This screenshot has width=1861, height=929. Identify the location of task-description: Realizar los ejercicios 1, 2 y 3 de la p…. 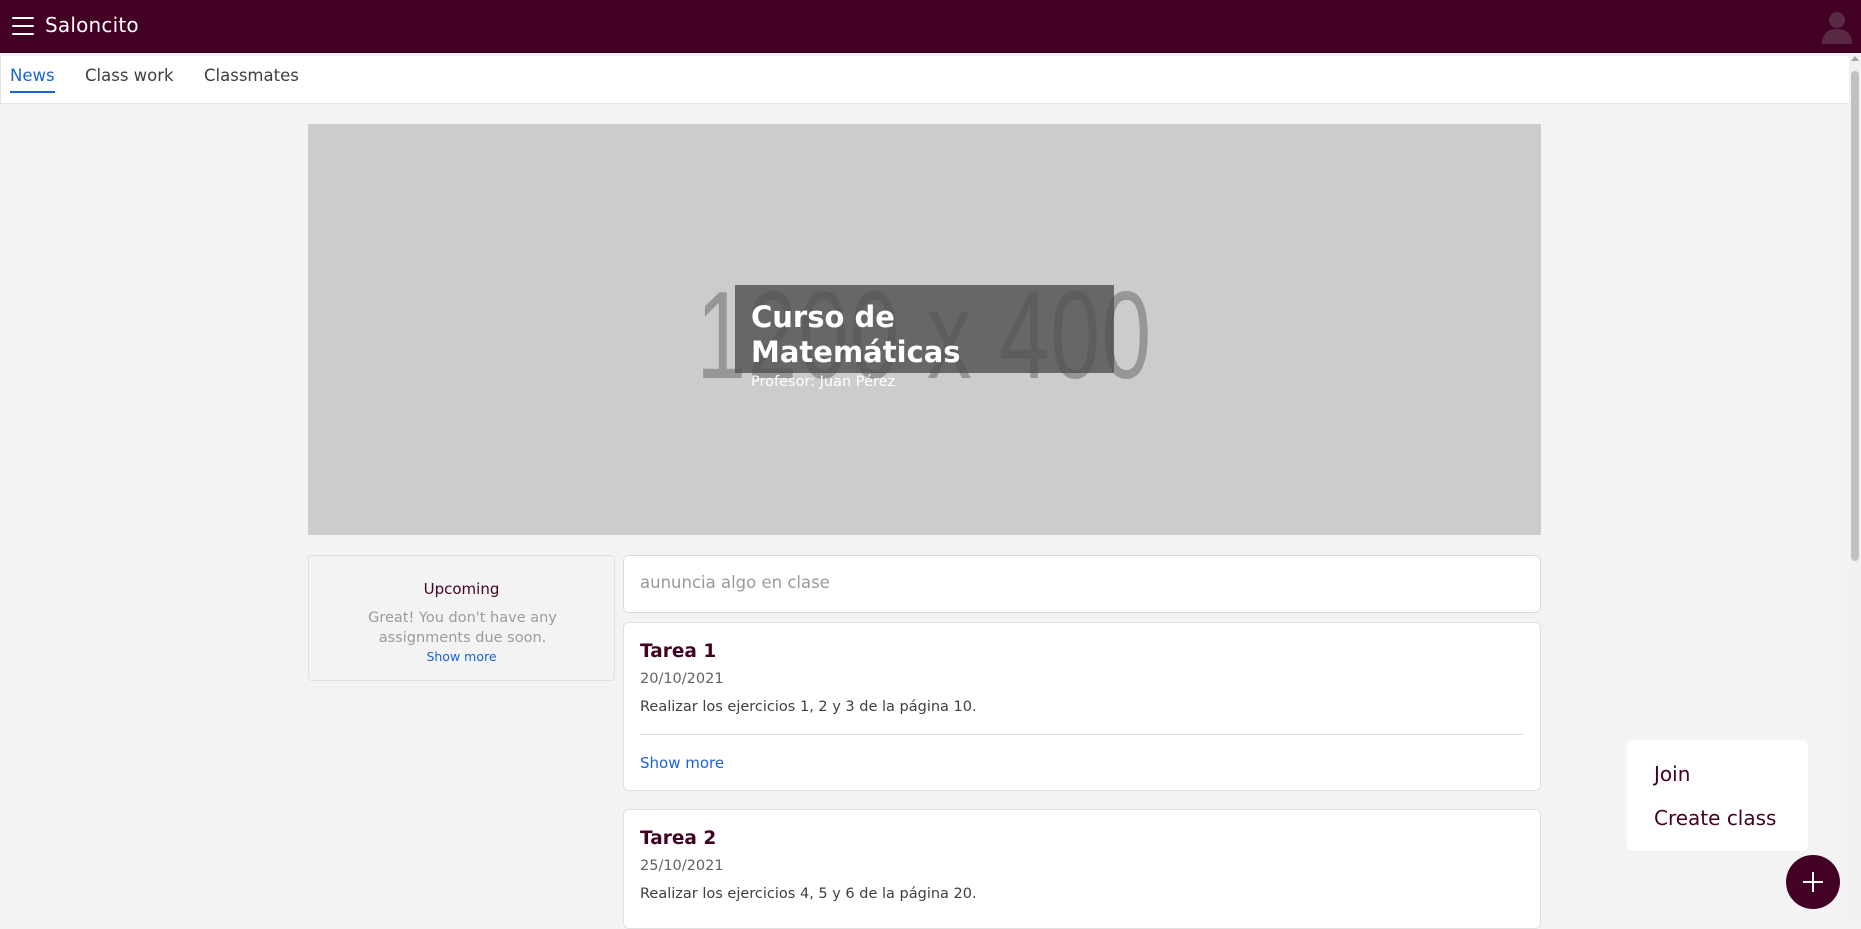
(808, 707).